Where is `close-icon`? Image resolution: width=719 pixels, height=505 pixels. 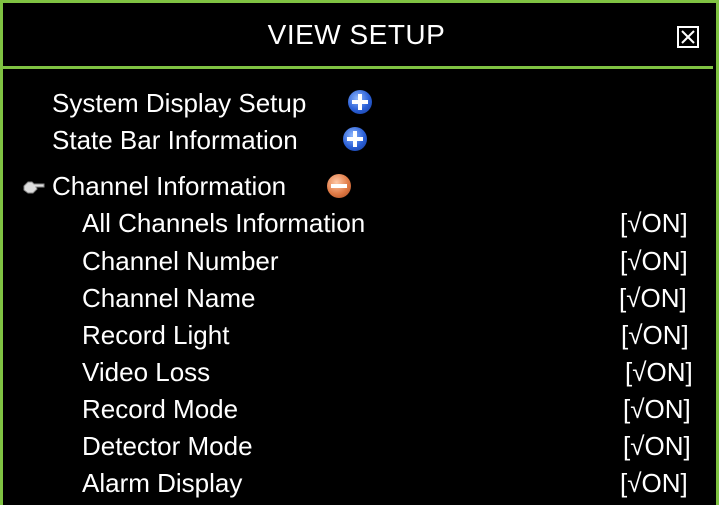 close-icon is located at coordinates (688, 37).